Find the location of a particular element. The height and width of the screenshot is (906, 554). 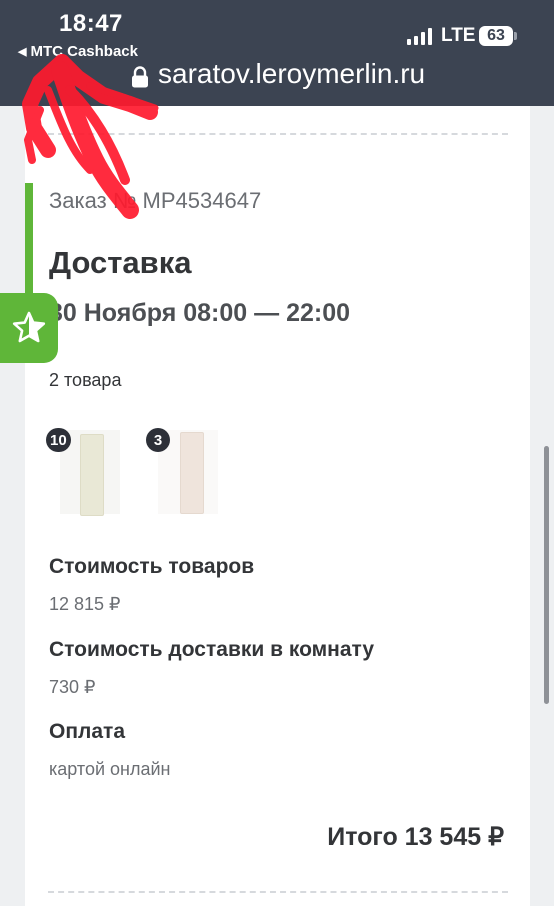

delivery-cost-value: 730 ₽ is located at coordinates (72, 687).